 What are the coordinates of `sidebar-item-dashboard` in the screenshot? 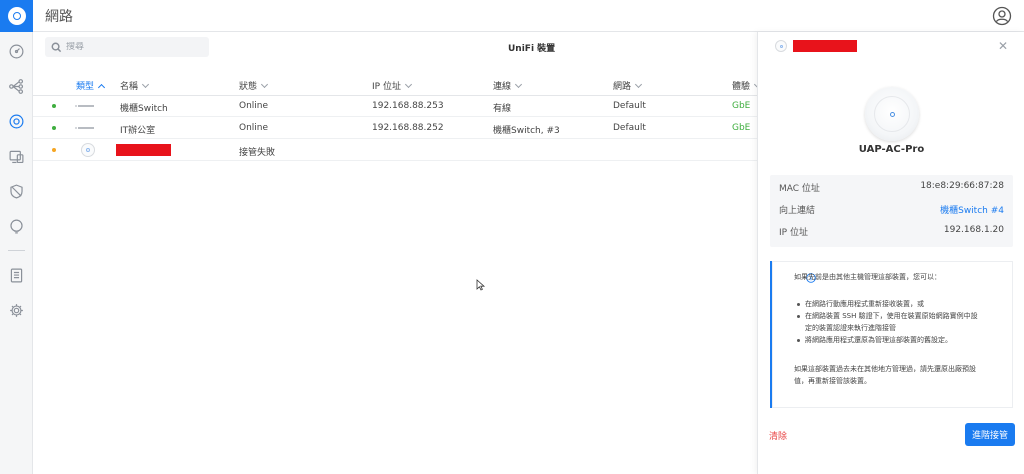 It's located at (16, 51).